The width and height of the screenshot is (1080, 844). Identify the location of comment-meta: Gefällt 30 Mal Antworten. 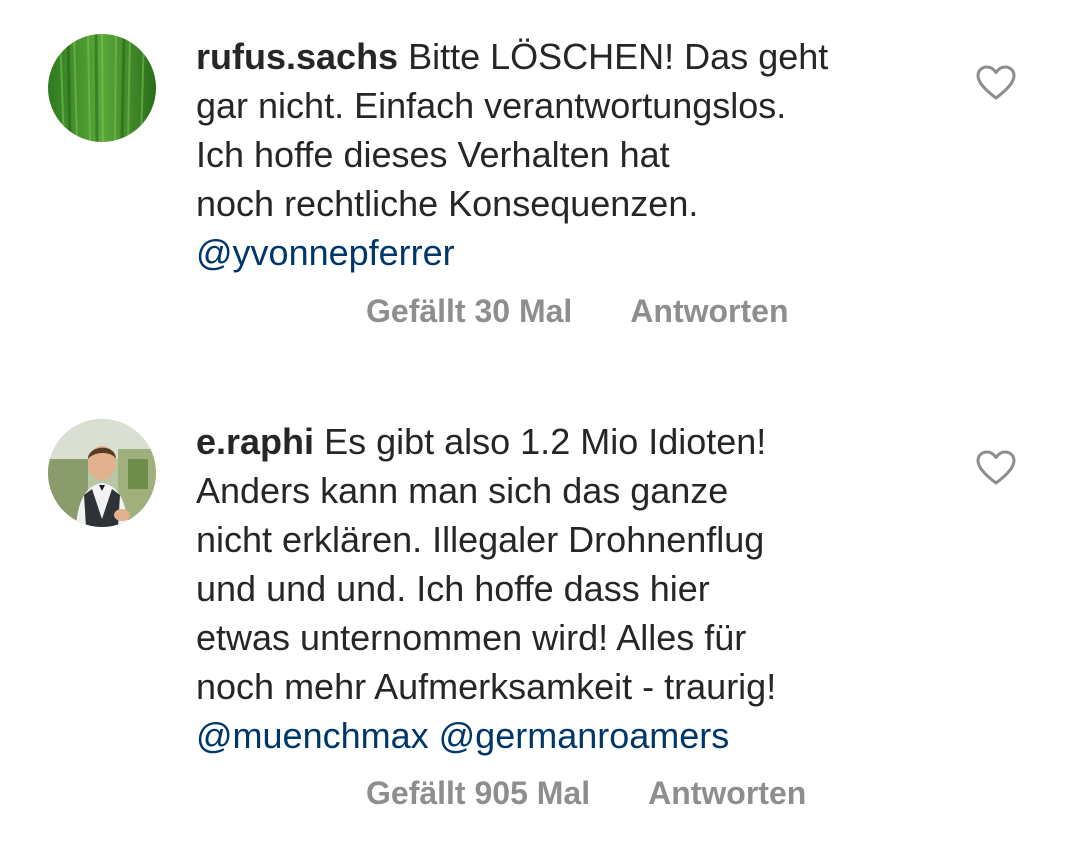
(577, 311).